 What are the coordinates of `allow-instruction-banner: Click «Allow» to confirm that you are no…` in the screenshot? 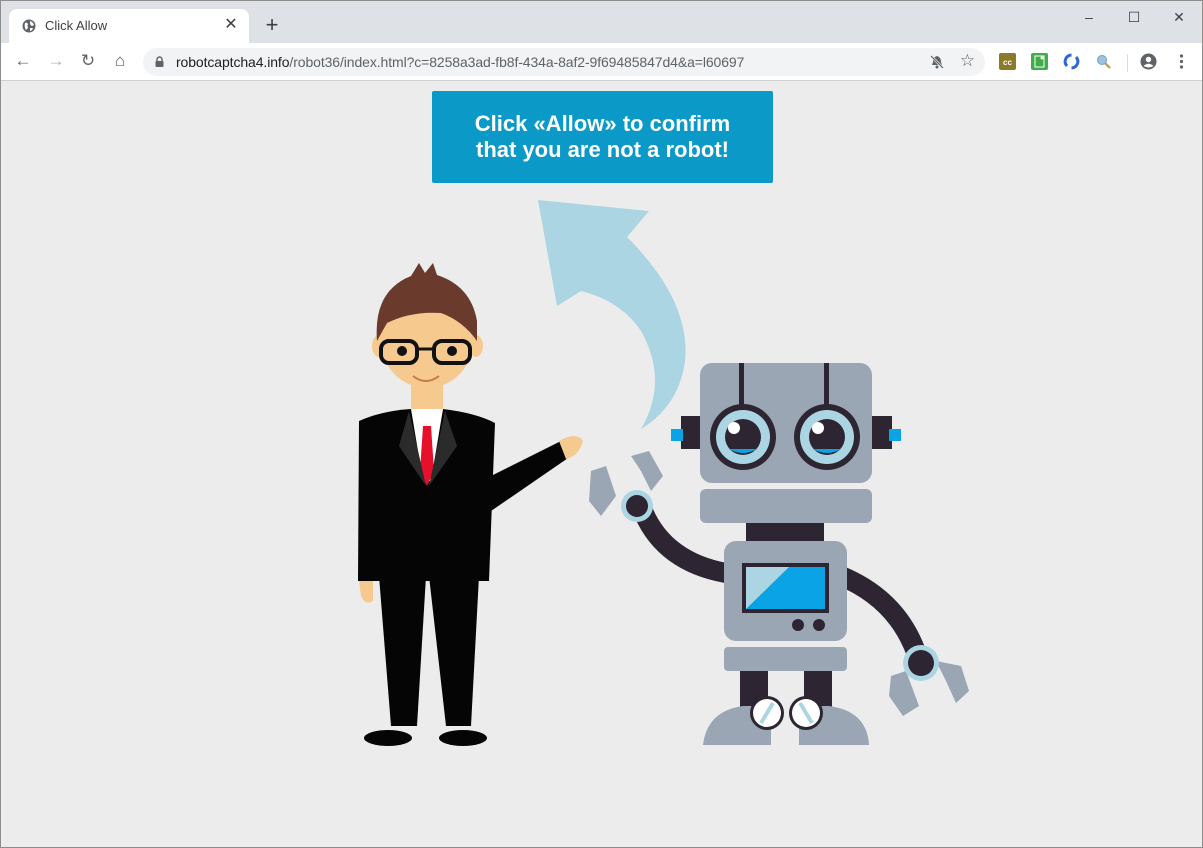 It's located at (602, 137).